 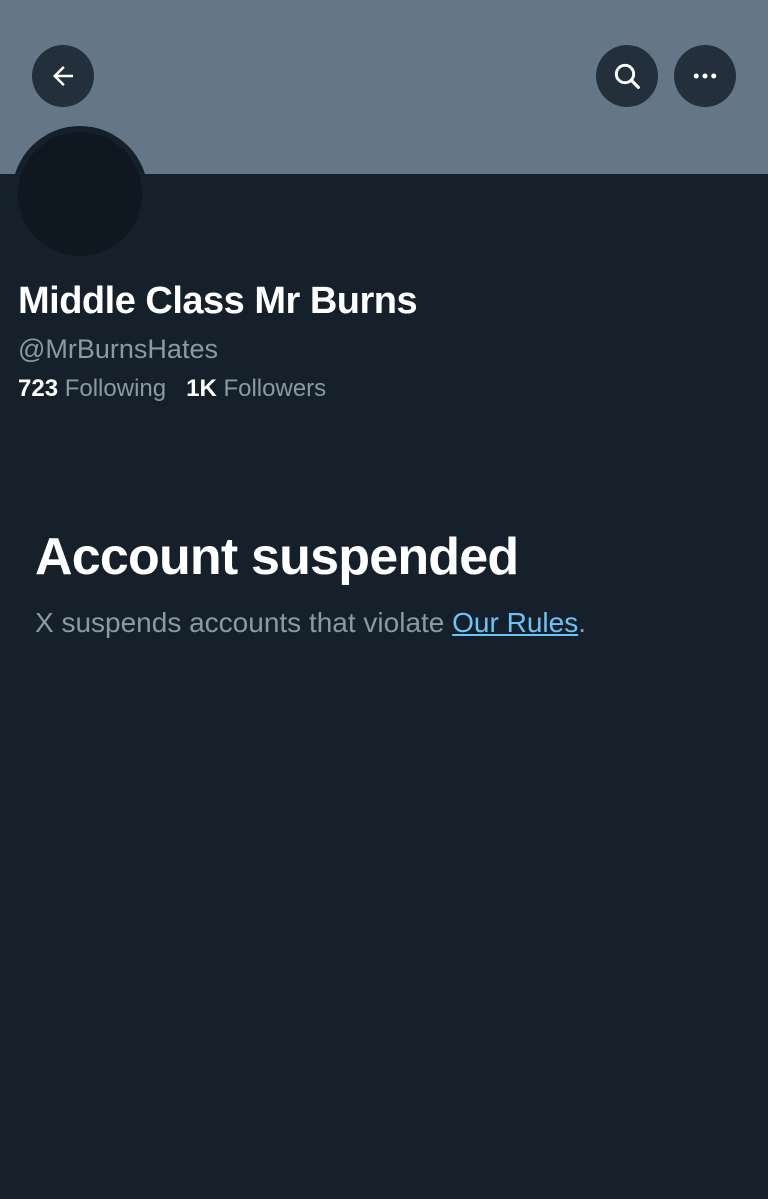 I want to click on more-options-button, so click(x=705, y=76).